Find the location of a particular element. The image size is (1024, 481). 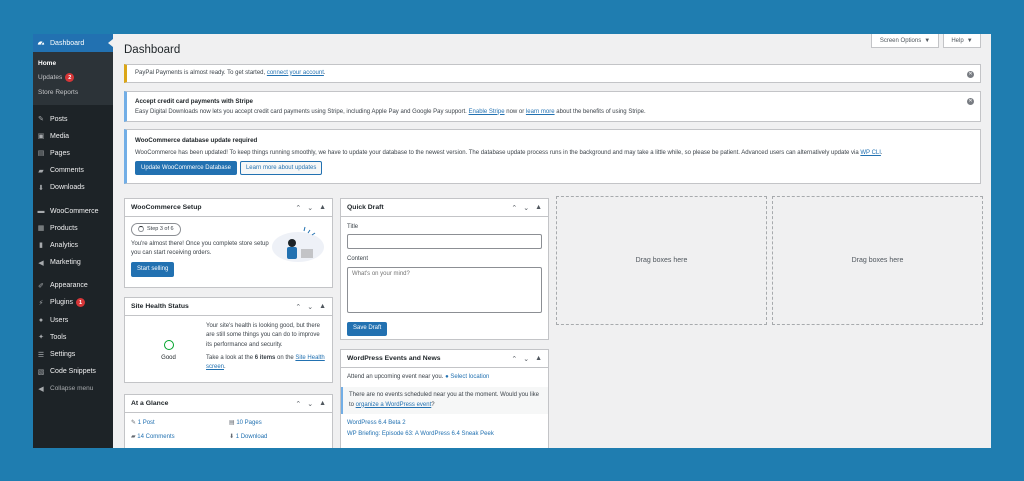

help-button: Help ▼ is located at coordinates (962, 41).